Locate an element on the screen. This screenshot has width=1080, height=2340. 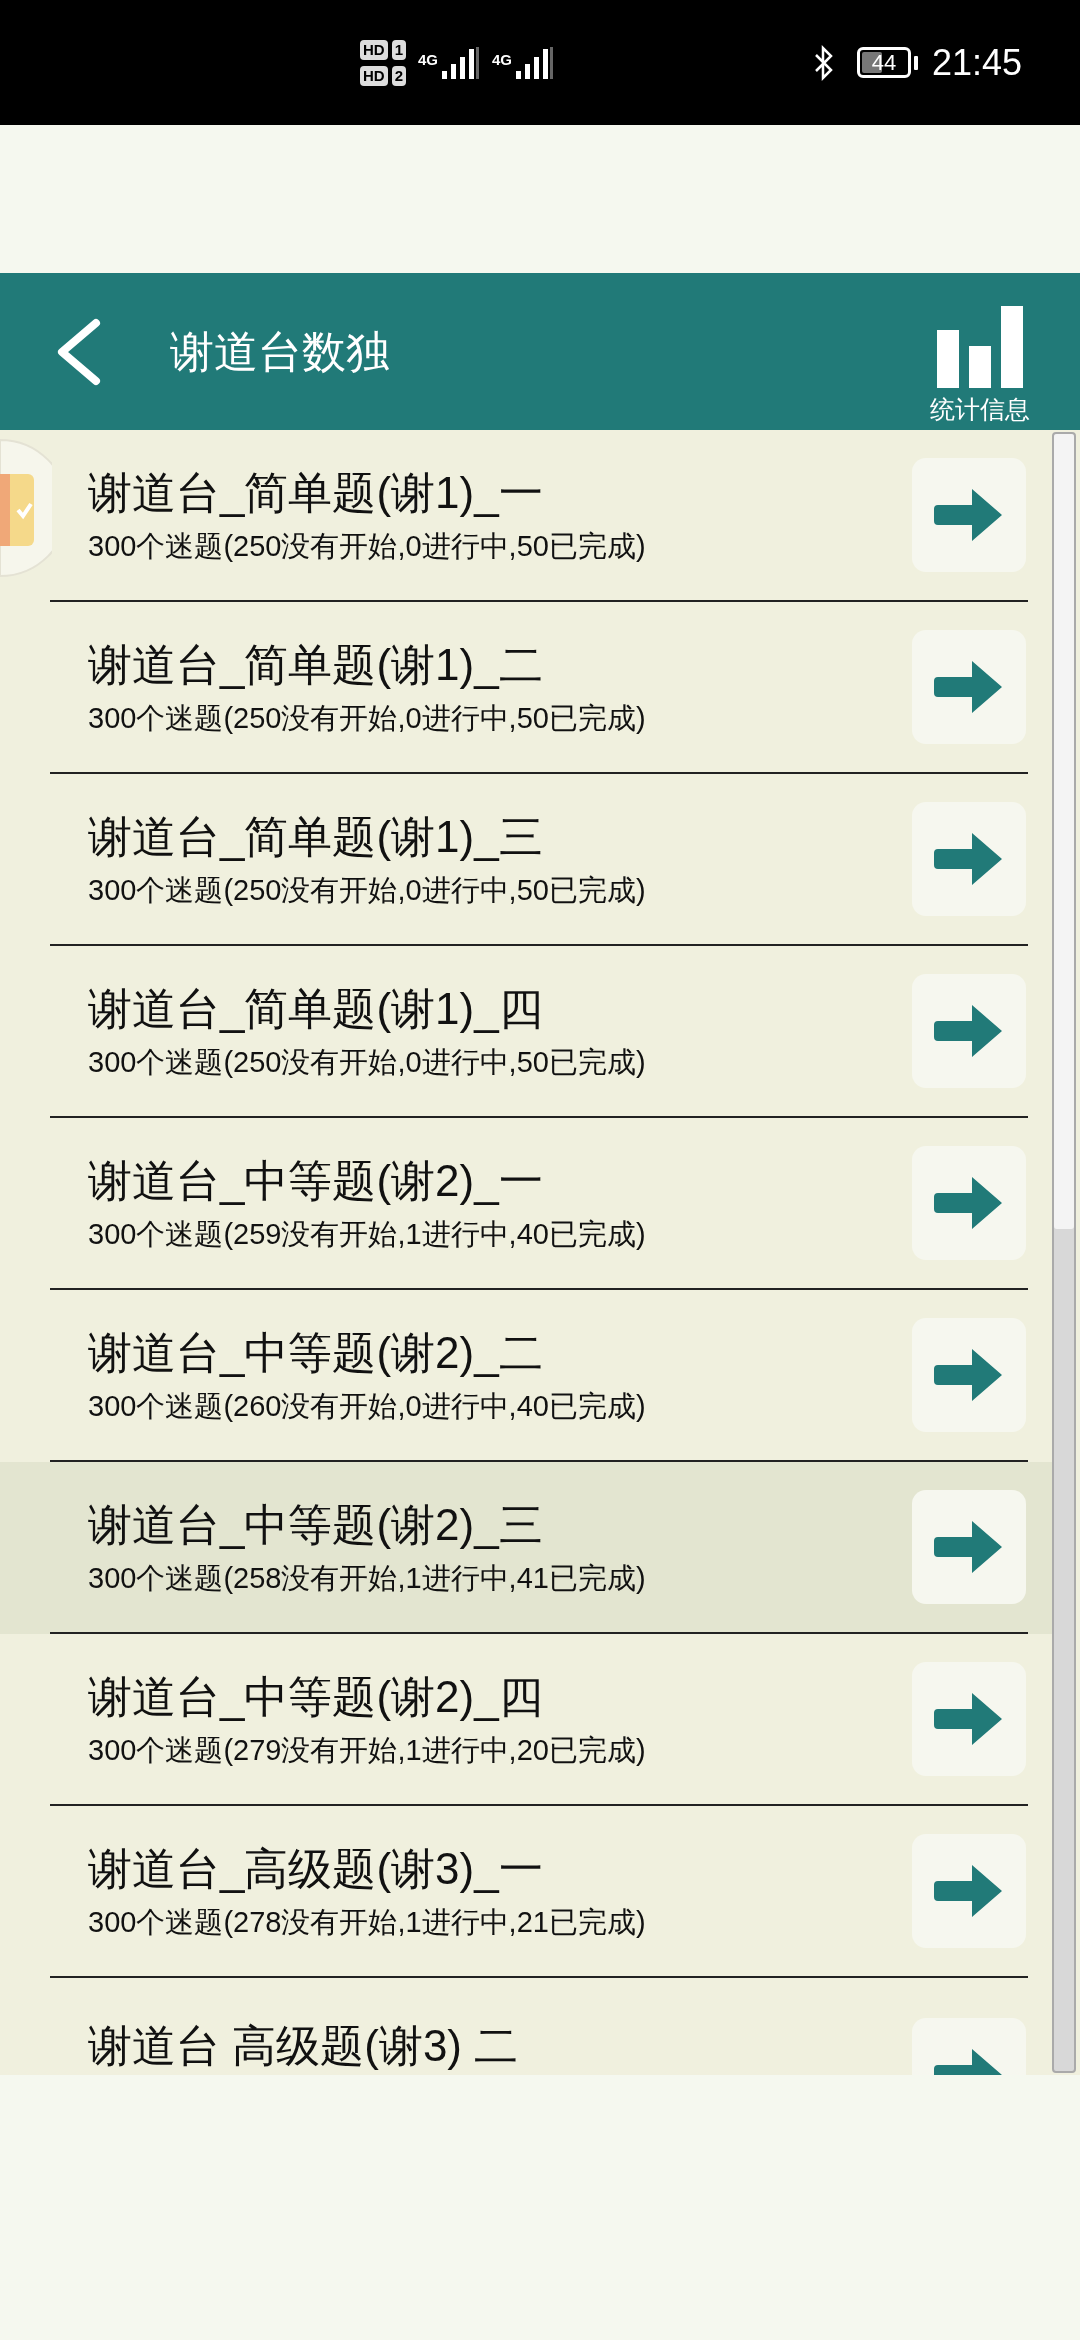
set-summary: 300个迷题(279没有开始,1进行中,20已完成) is located at coordinates (367, 1750).